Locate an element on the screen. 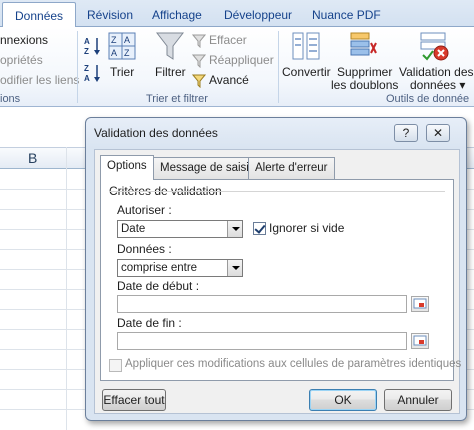 This screenshot has width=474, height=430. tab-message-saisie: Message de saisie is located at coordinates (208, 168).